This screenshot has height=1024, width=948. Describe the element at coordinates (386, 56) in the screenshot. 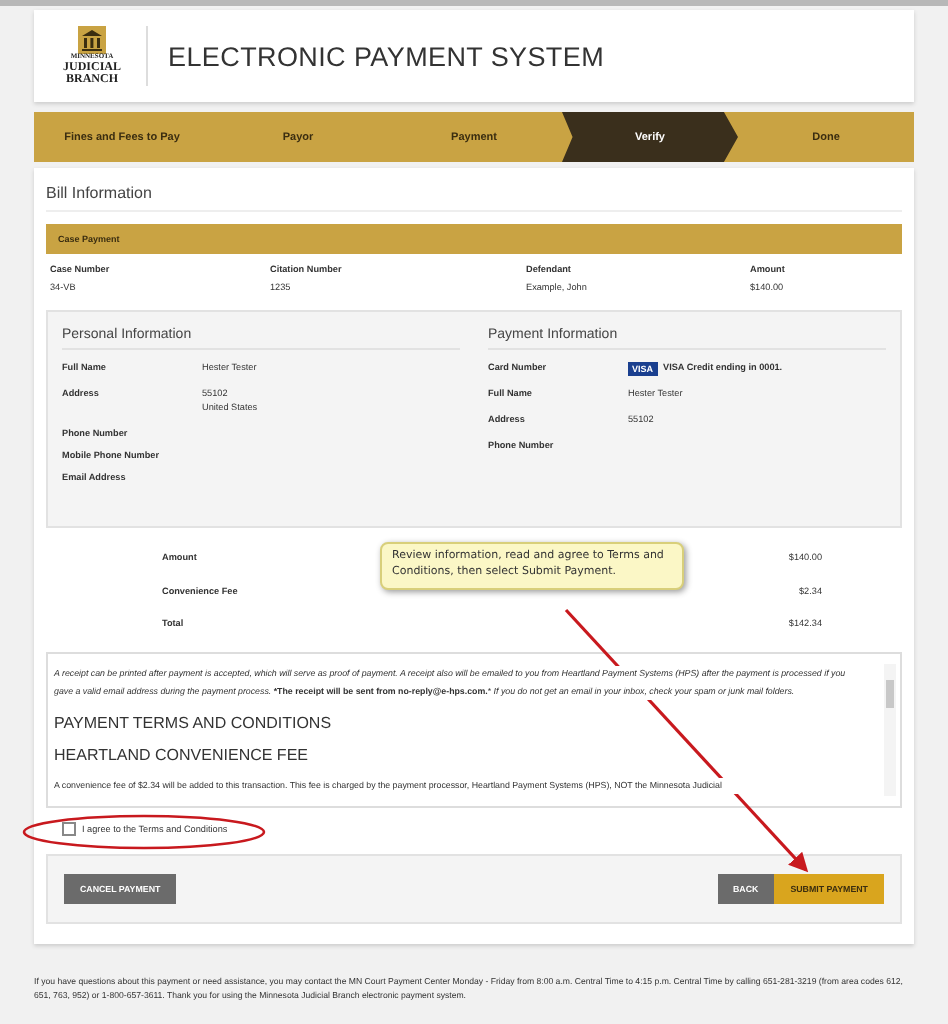

I see `page-title: ELECTRONIC PAYMENT SYSTEM` at that location.